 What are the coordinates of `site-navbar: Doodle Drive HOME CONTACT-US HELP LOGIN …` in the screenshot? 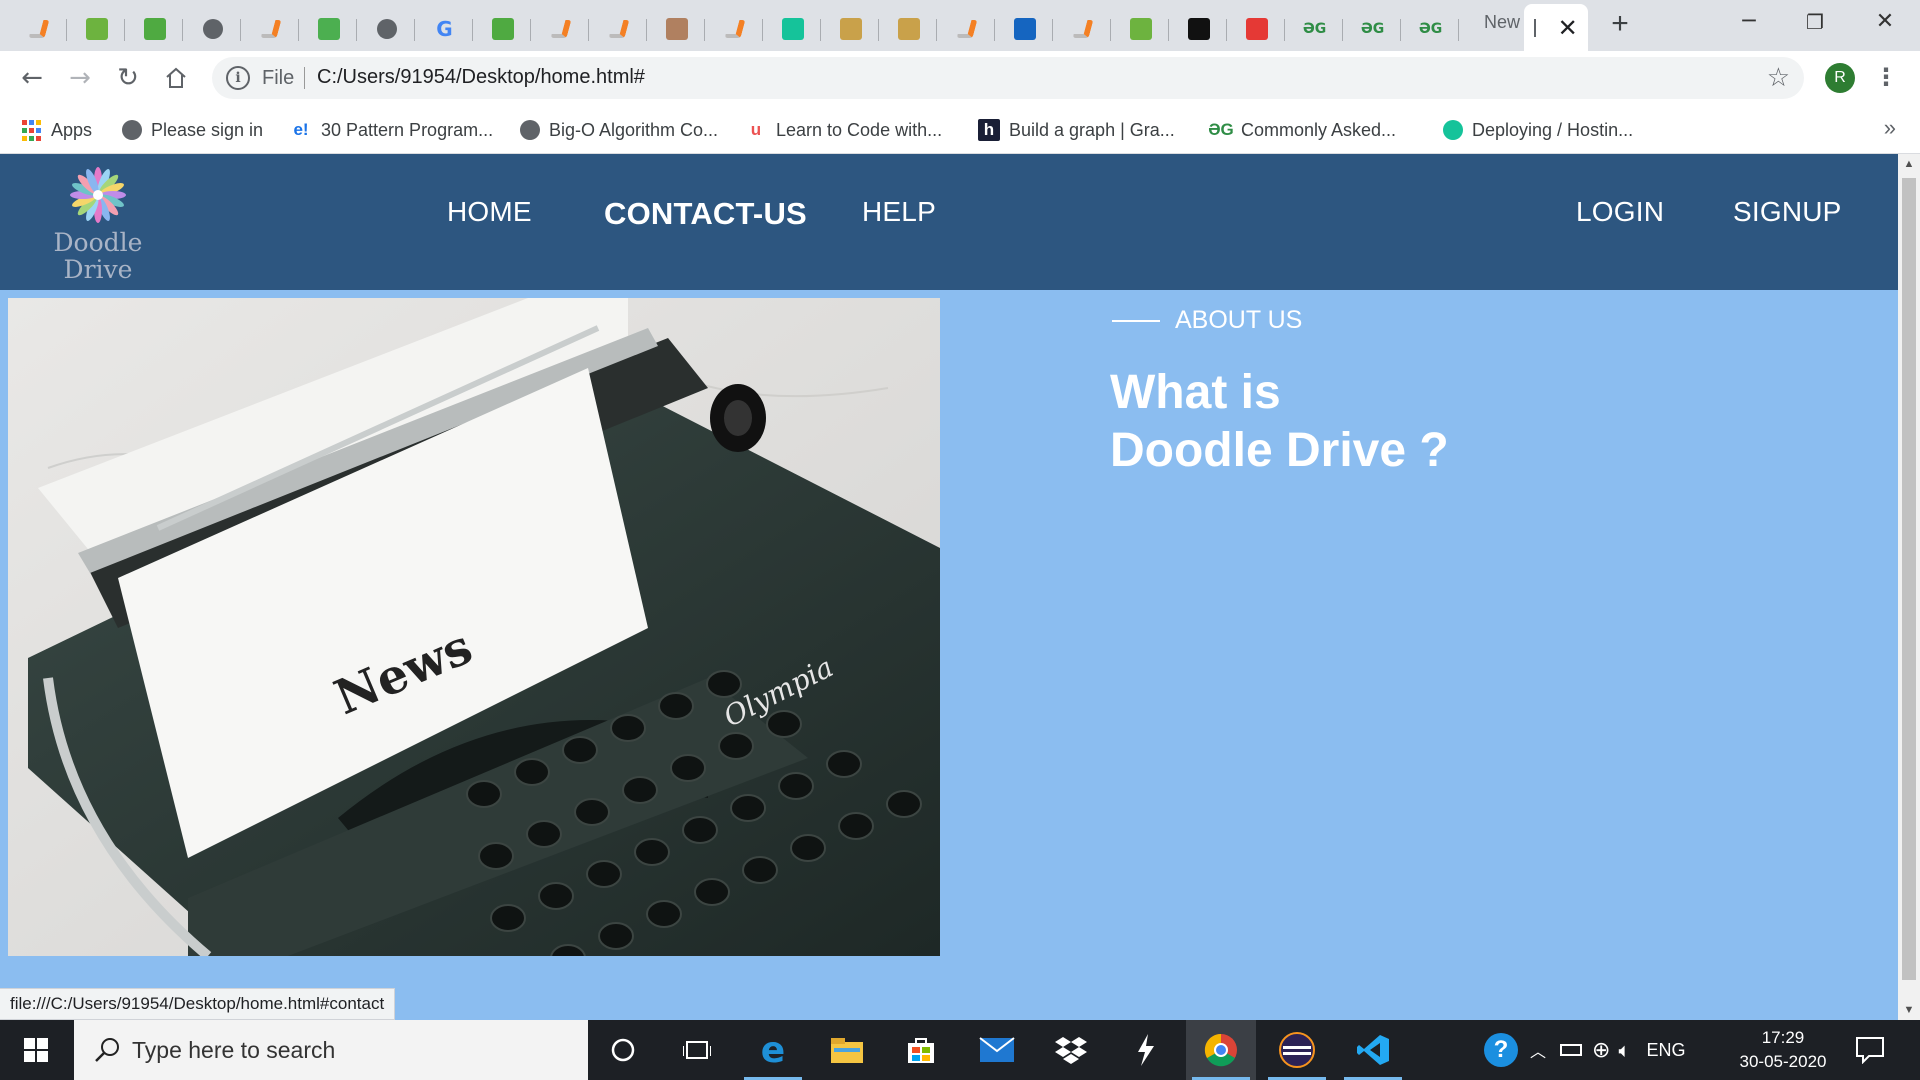 It's located at (949, 222).